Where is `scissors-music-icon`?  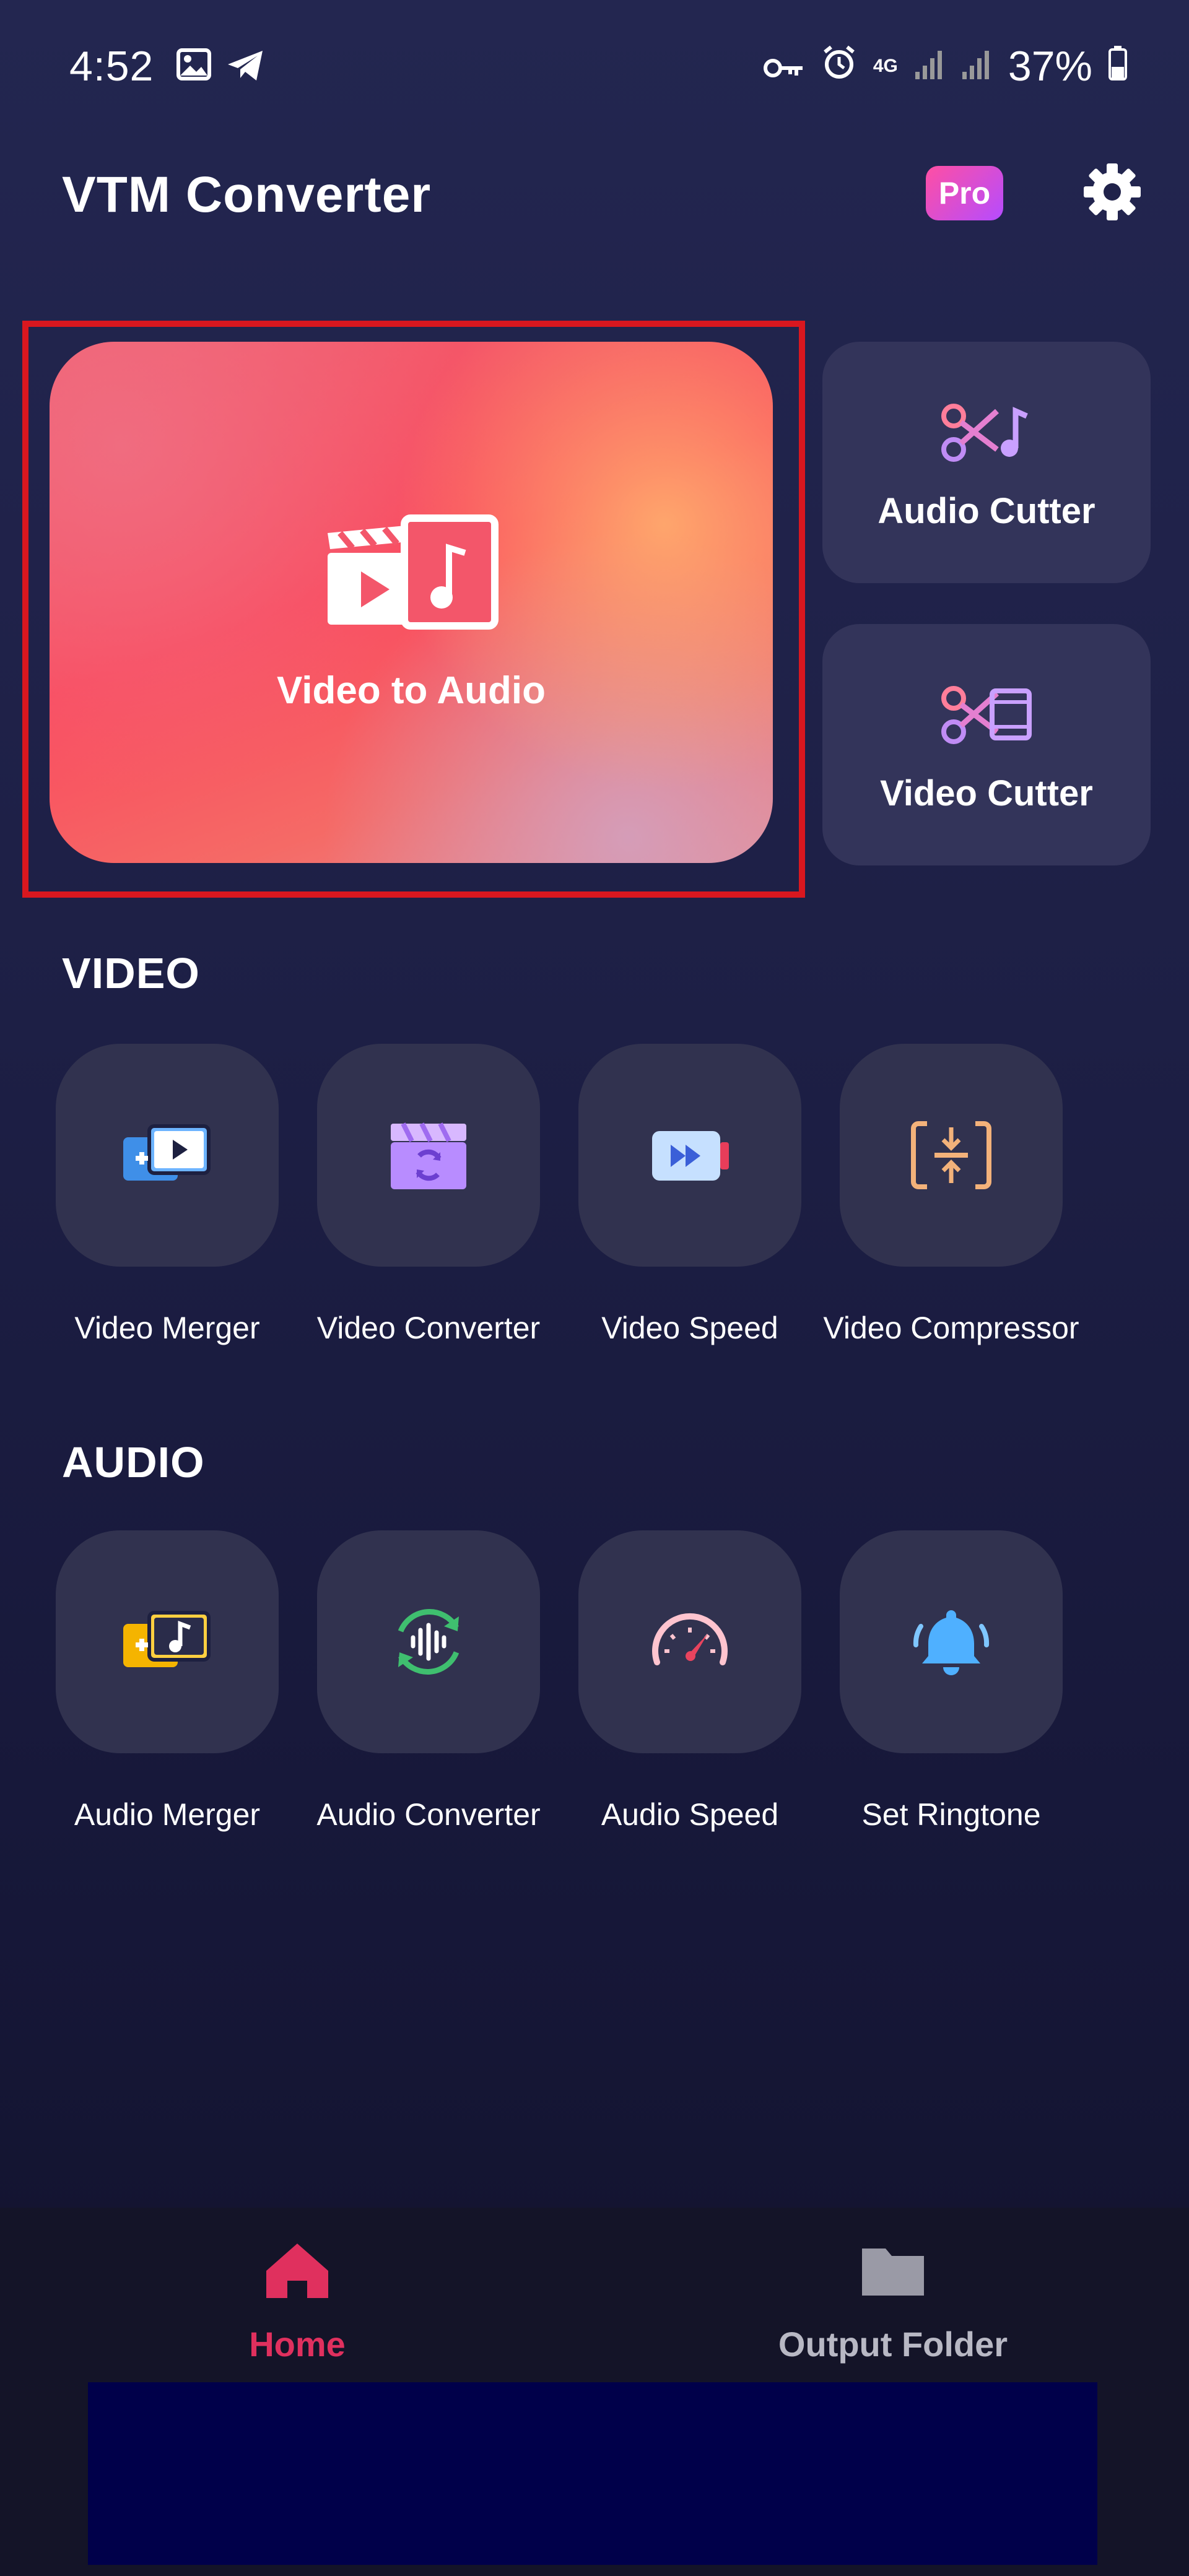 scissors-music-icon is located at coordinates (986, 433).